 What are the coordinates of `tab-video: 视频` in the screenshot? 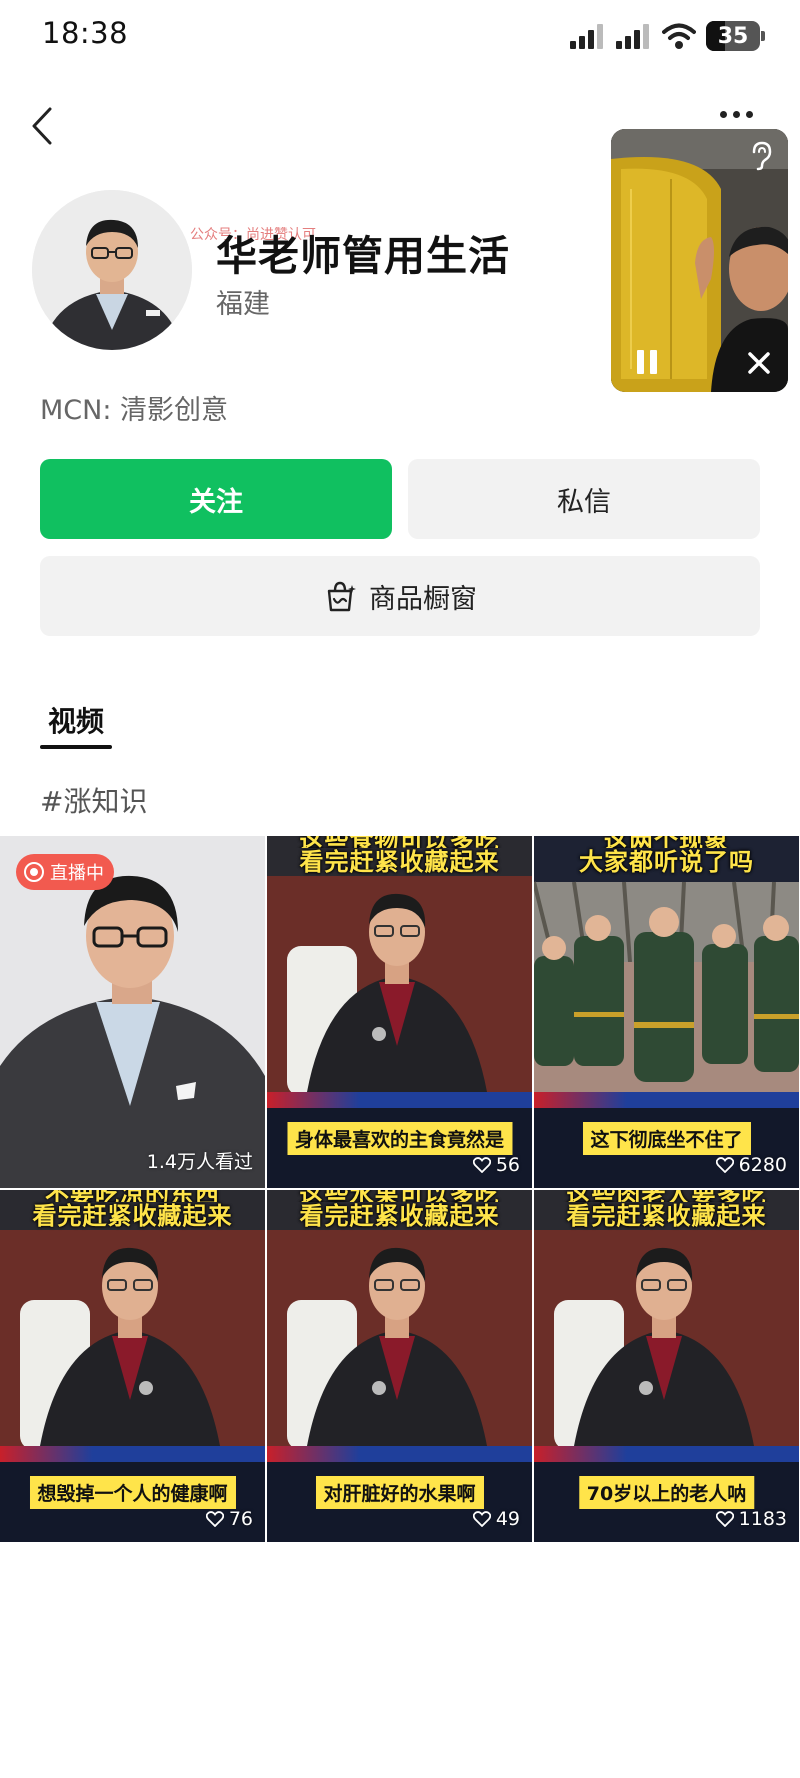 It's located at (76, 725).